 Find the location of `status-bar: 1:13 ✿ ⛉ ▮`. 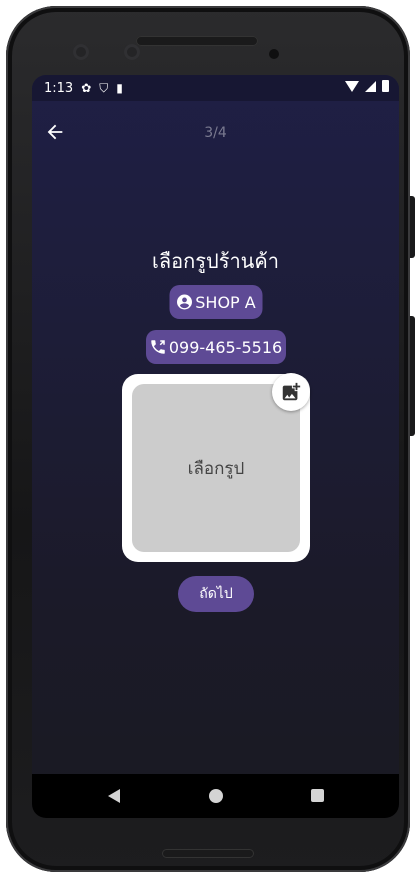

status-bar: 1:13 ✿ ⛉ ▮ is located at coordinates (215, 88).